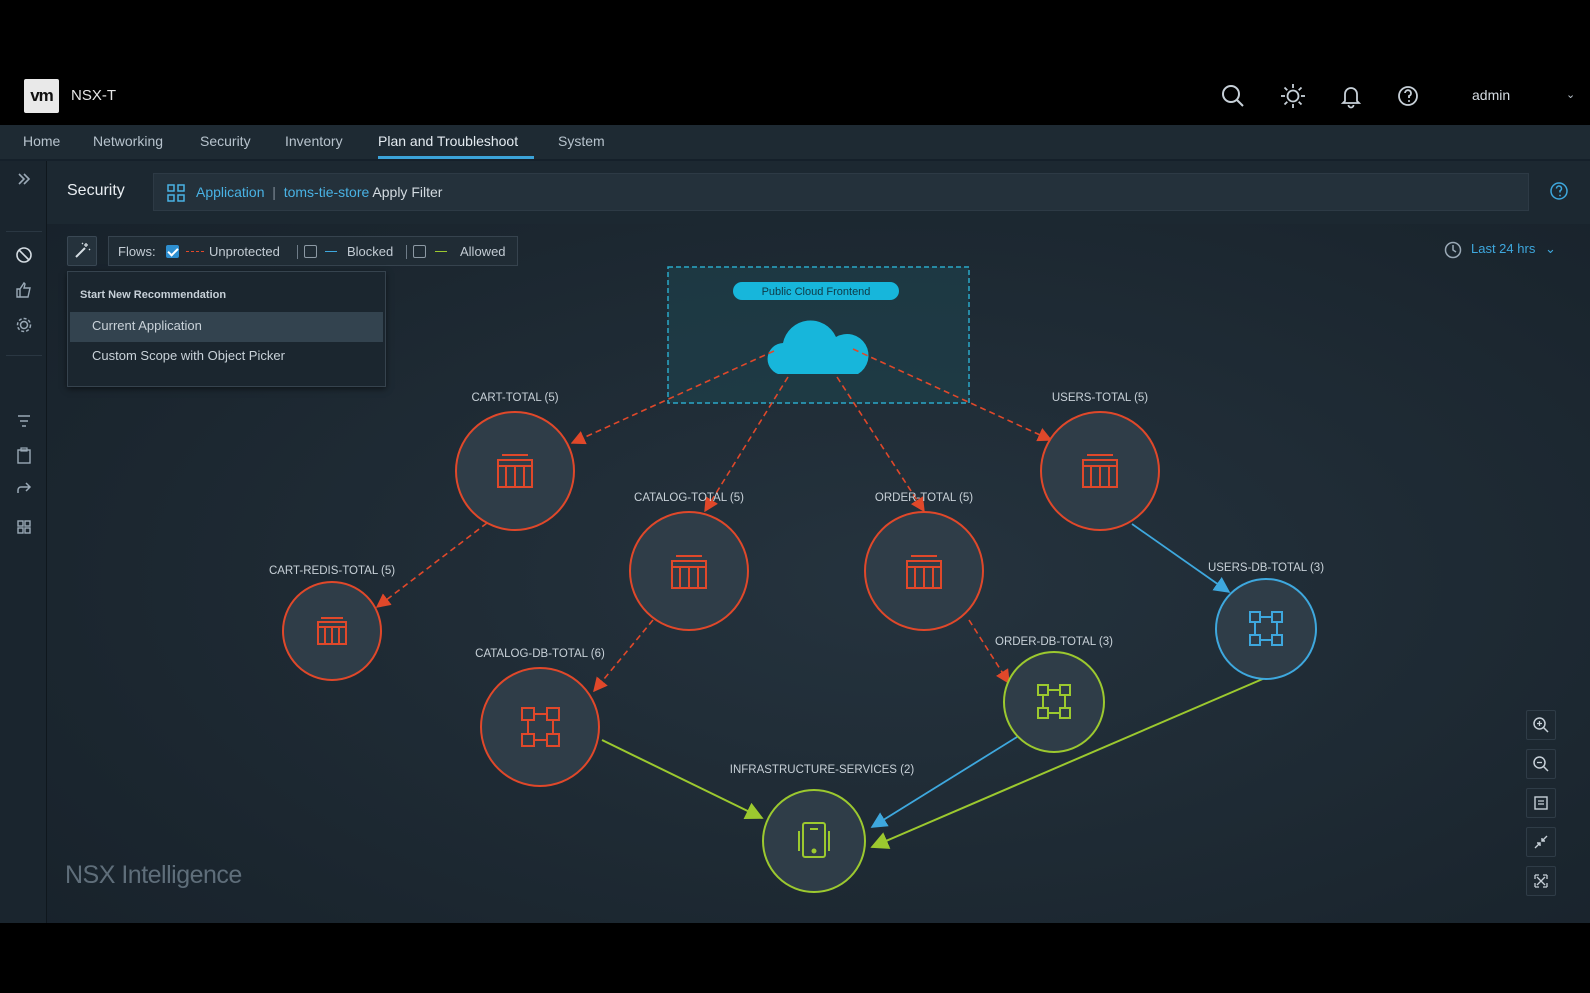  Describe the element at coordinates (314, 141) in the screenshot. I see `nav-inventory: Inventory` at that location.